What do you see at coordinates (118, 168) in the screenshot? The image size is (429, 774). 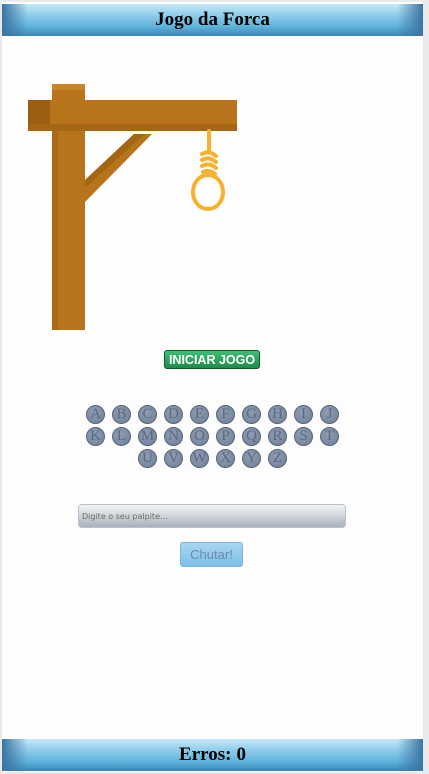 I see `gallows-brace` at bounding box center [118, 168].